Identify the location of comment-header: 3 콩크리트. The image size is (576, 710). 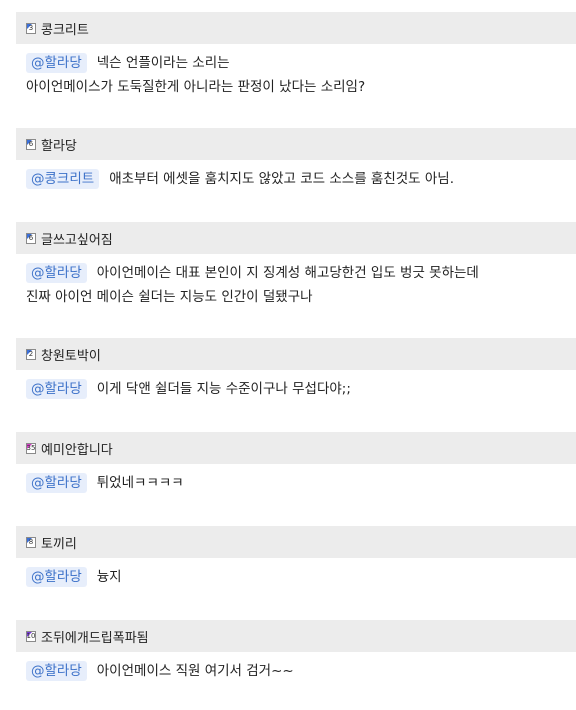
(296, 28).